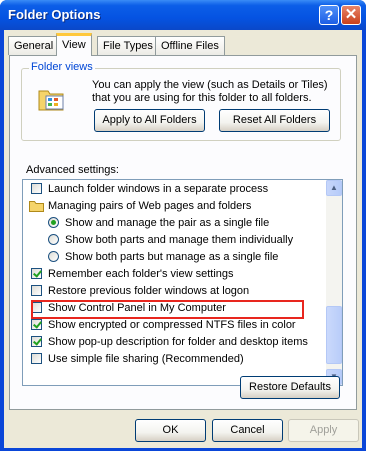 This screenshot has width=366, height=451. What do you see at coordinates (36, 290) in the screenshot?
I see `restore-windows-checkbox` at bounding box center [36, 290].